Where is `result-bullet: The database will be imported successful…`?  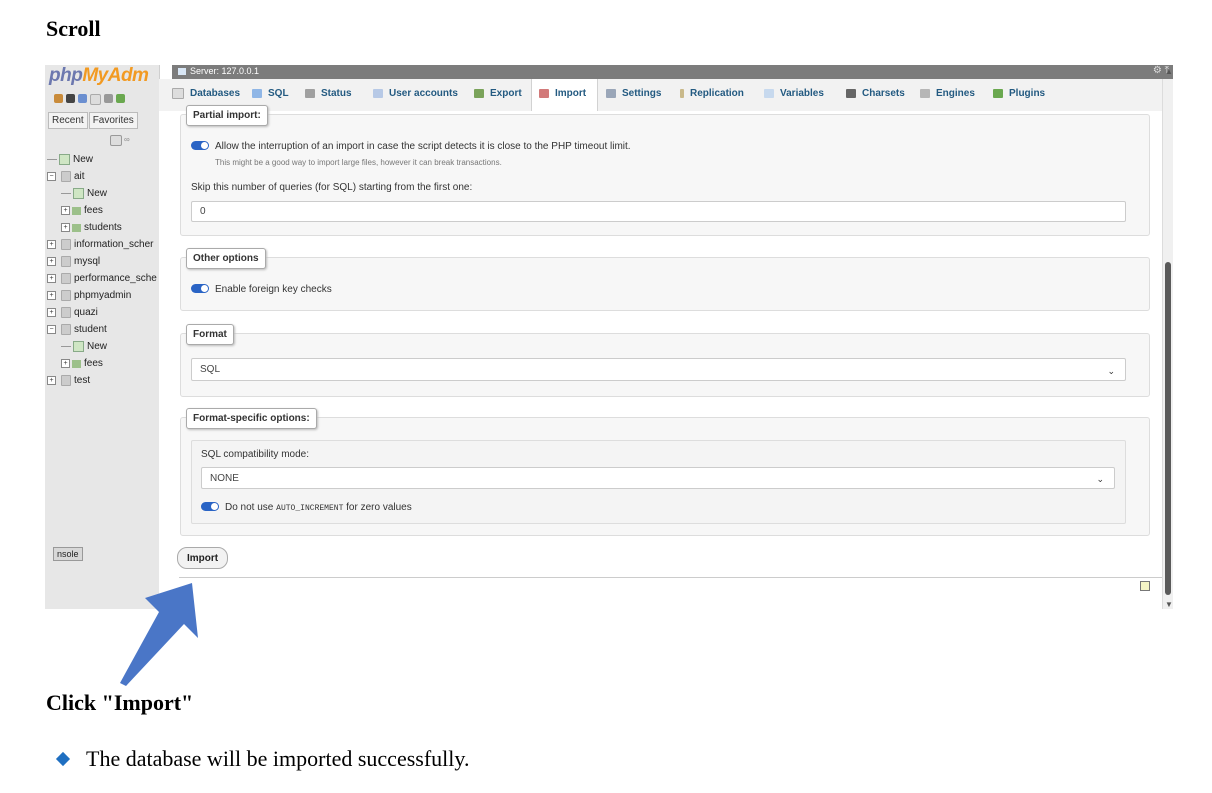 result-bullet: The database will be imported successful… is located at coordinates (262, 759).